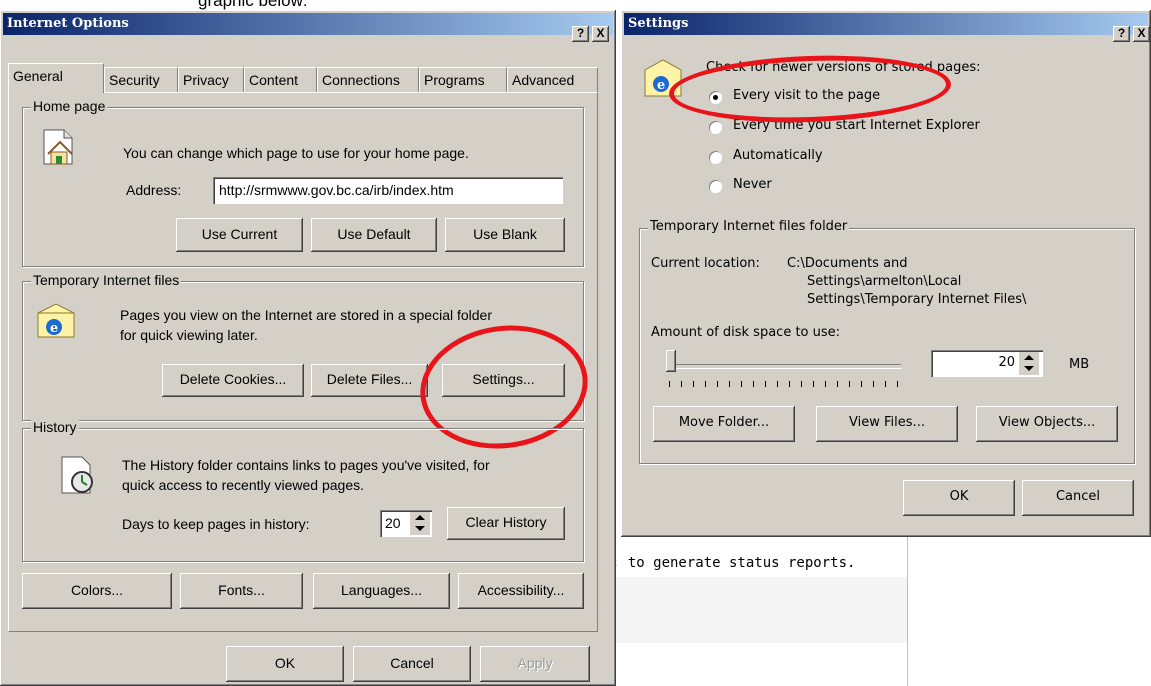  What do you see at coordinates (907, 610) in the screenshot?
I see `background-panel-divider` at bounding box center [907, 610].